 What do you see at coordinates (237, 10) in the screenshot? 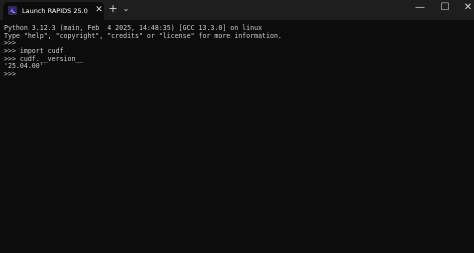
I see `title-bar: Launch RAPIDS 25.04 WSL Py ✕ + ⌄ — ☐ ✕` at bounding box center [237, 10].